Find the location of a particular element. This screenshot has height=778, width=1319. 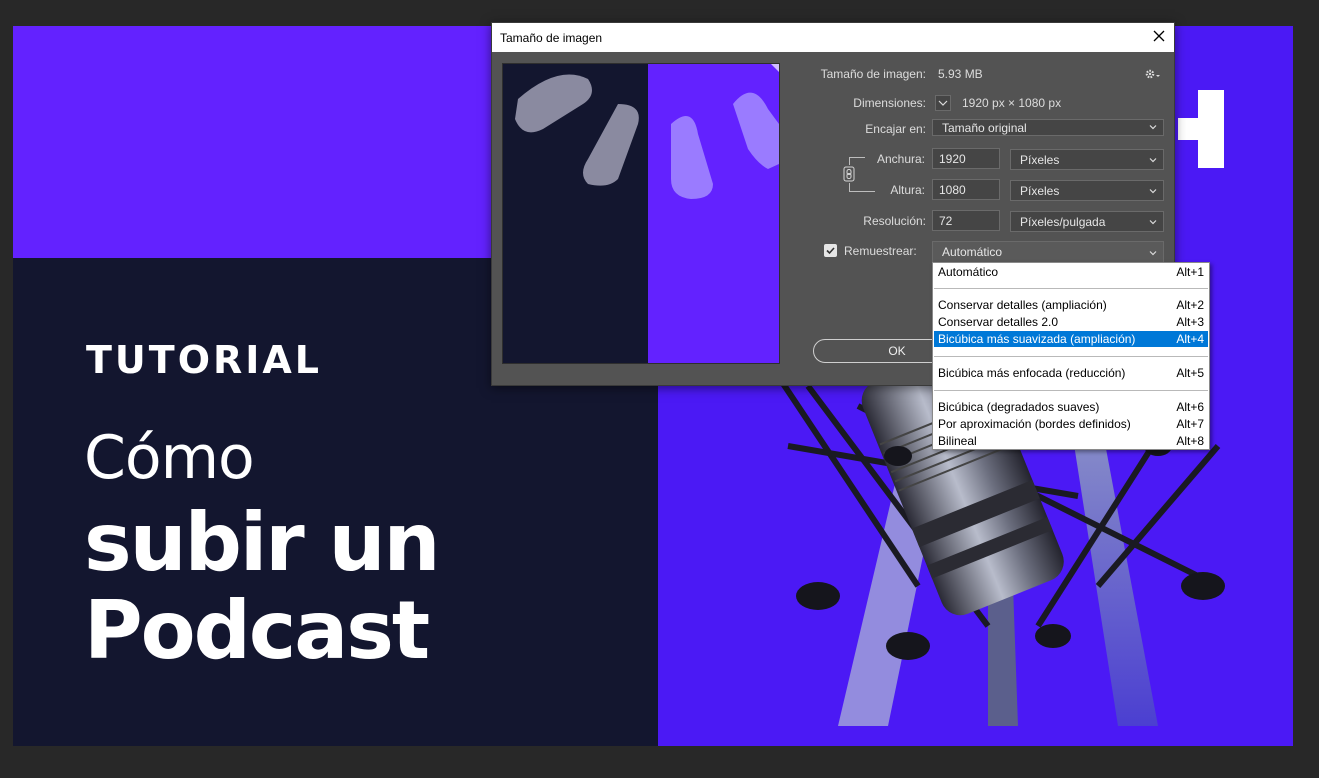

dimensions-value: 1920 px × 1080 px is located at coordinates (1012, 103).